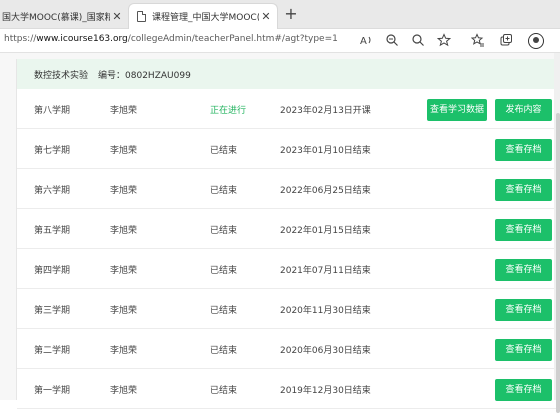 The height and width of the screenshot is (413, 560). Describe the element at coordinates (444, 41) in the screenshot. I see `favorite-icon` at that location.